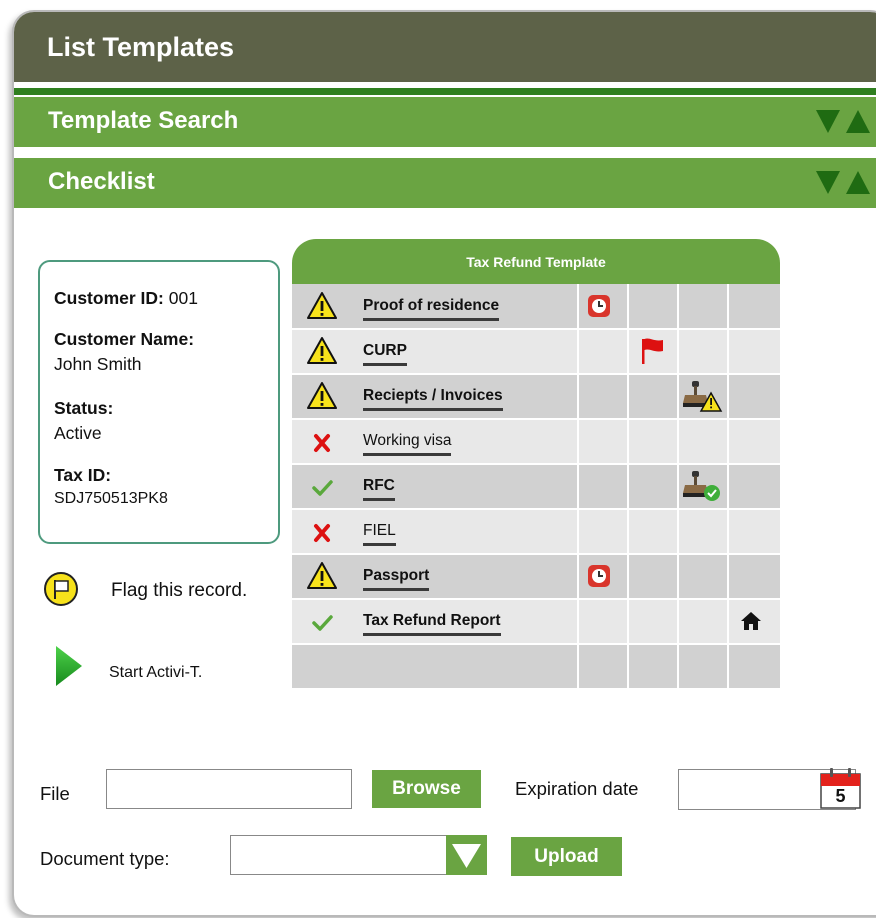 The height and width of the screenshot is (918, 876). Describe the element at coordinates (55, 793) in the screenshot. I see `file-label: File` at that location.